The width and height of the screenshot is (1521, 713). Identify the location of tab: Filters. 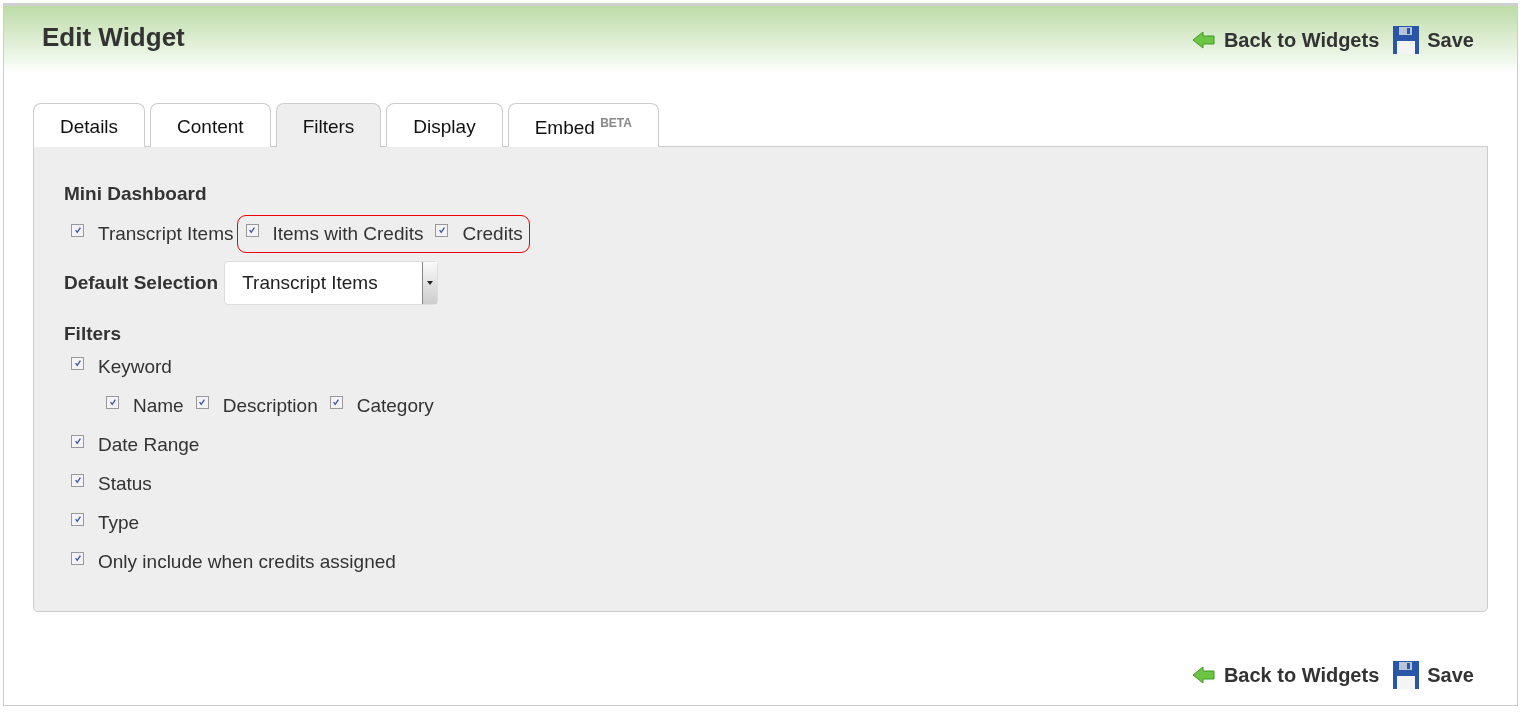
(328, 125).